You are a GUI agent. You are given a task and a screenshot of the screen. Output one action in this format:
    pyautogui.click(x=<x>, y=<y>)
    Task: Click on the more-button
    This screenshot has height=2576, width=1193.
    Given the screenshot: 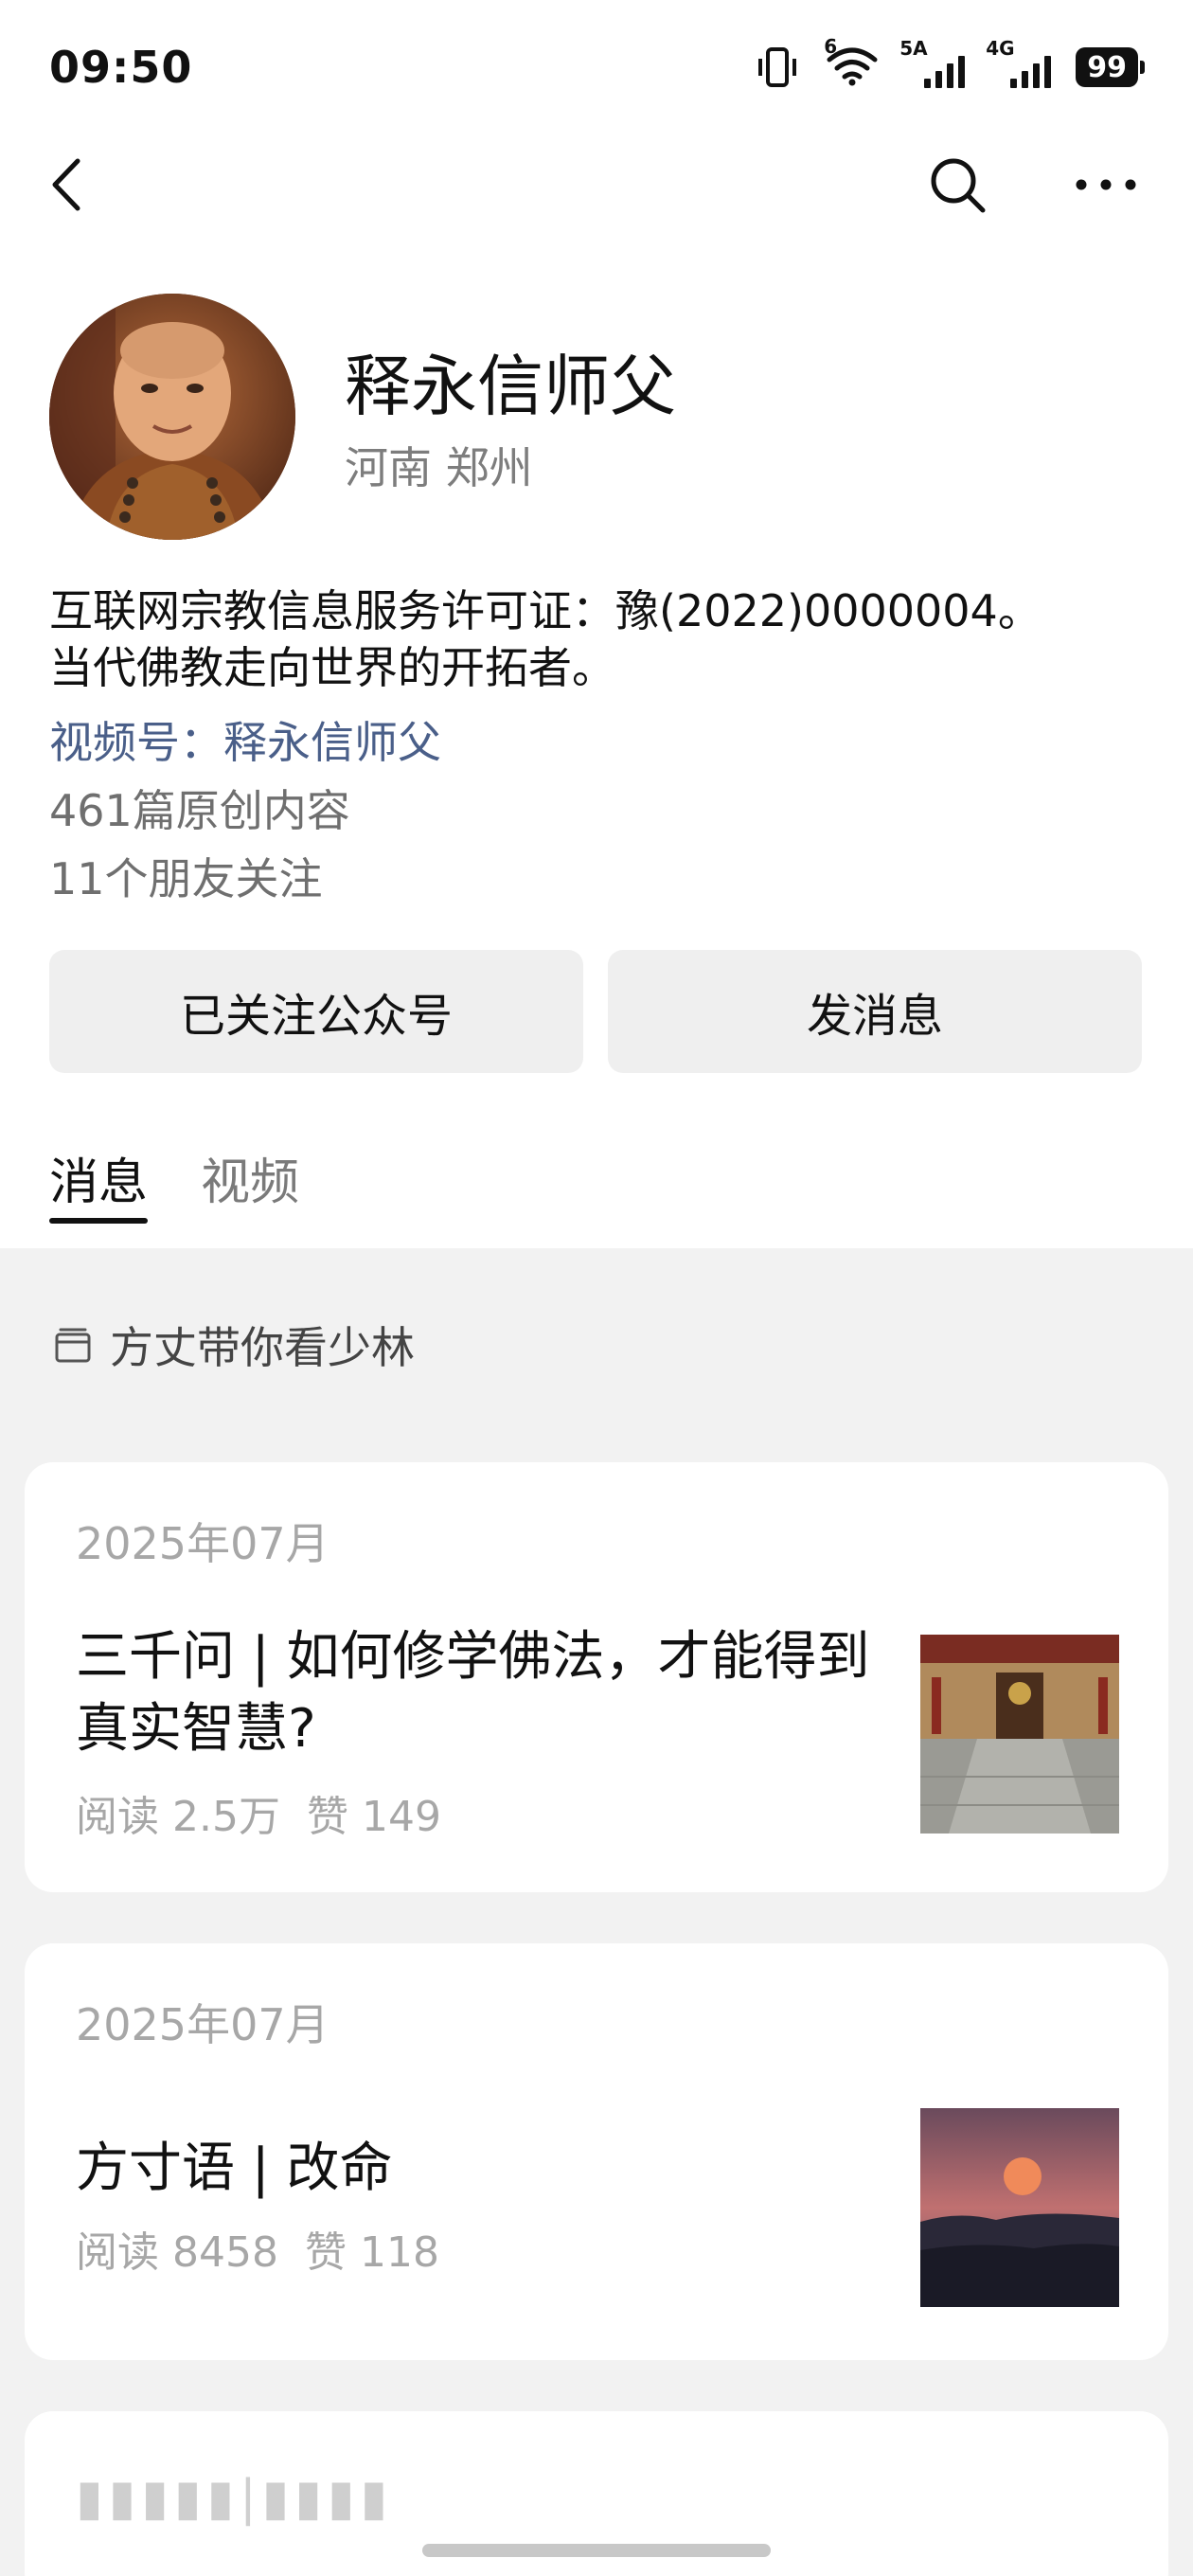 What is the action you would take?
    pyautogui.click(x=1106, y=185)
    